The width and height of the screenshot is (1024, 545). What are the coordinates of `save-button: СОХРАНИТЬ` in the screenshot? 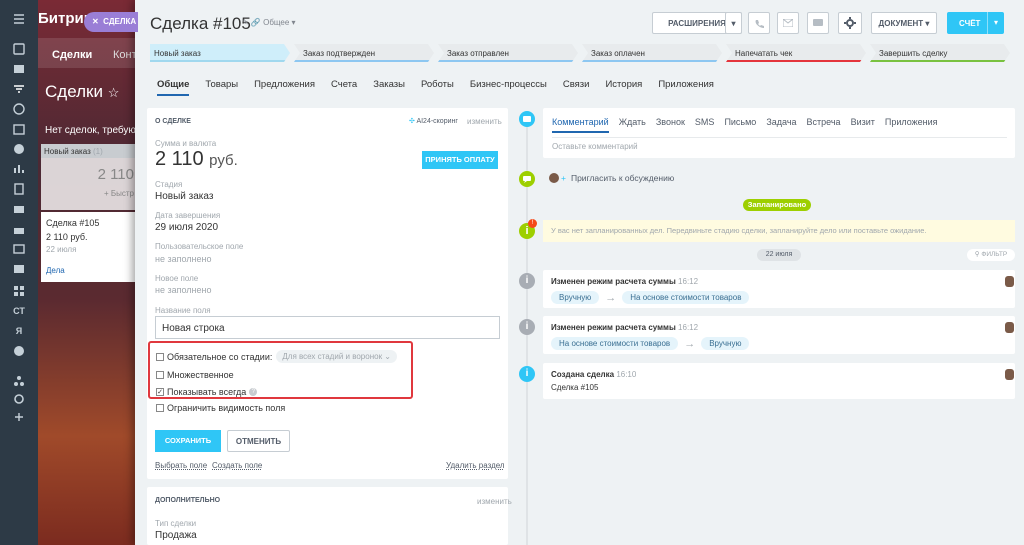 It's located at (188, 441).